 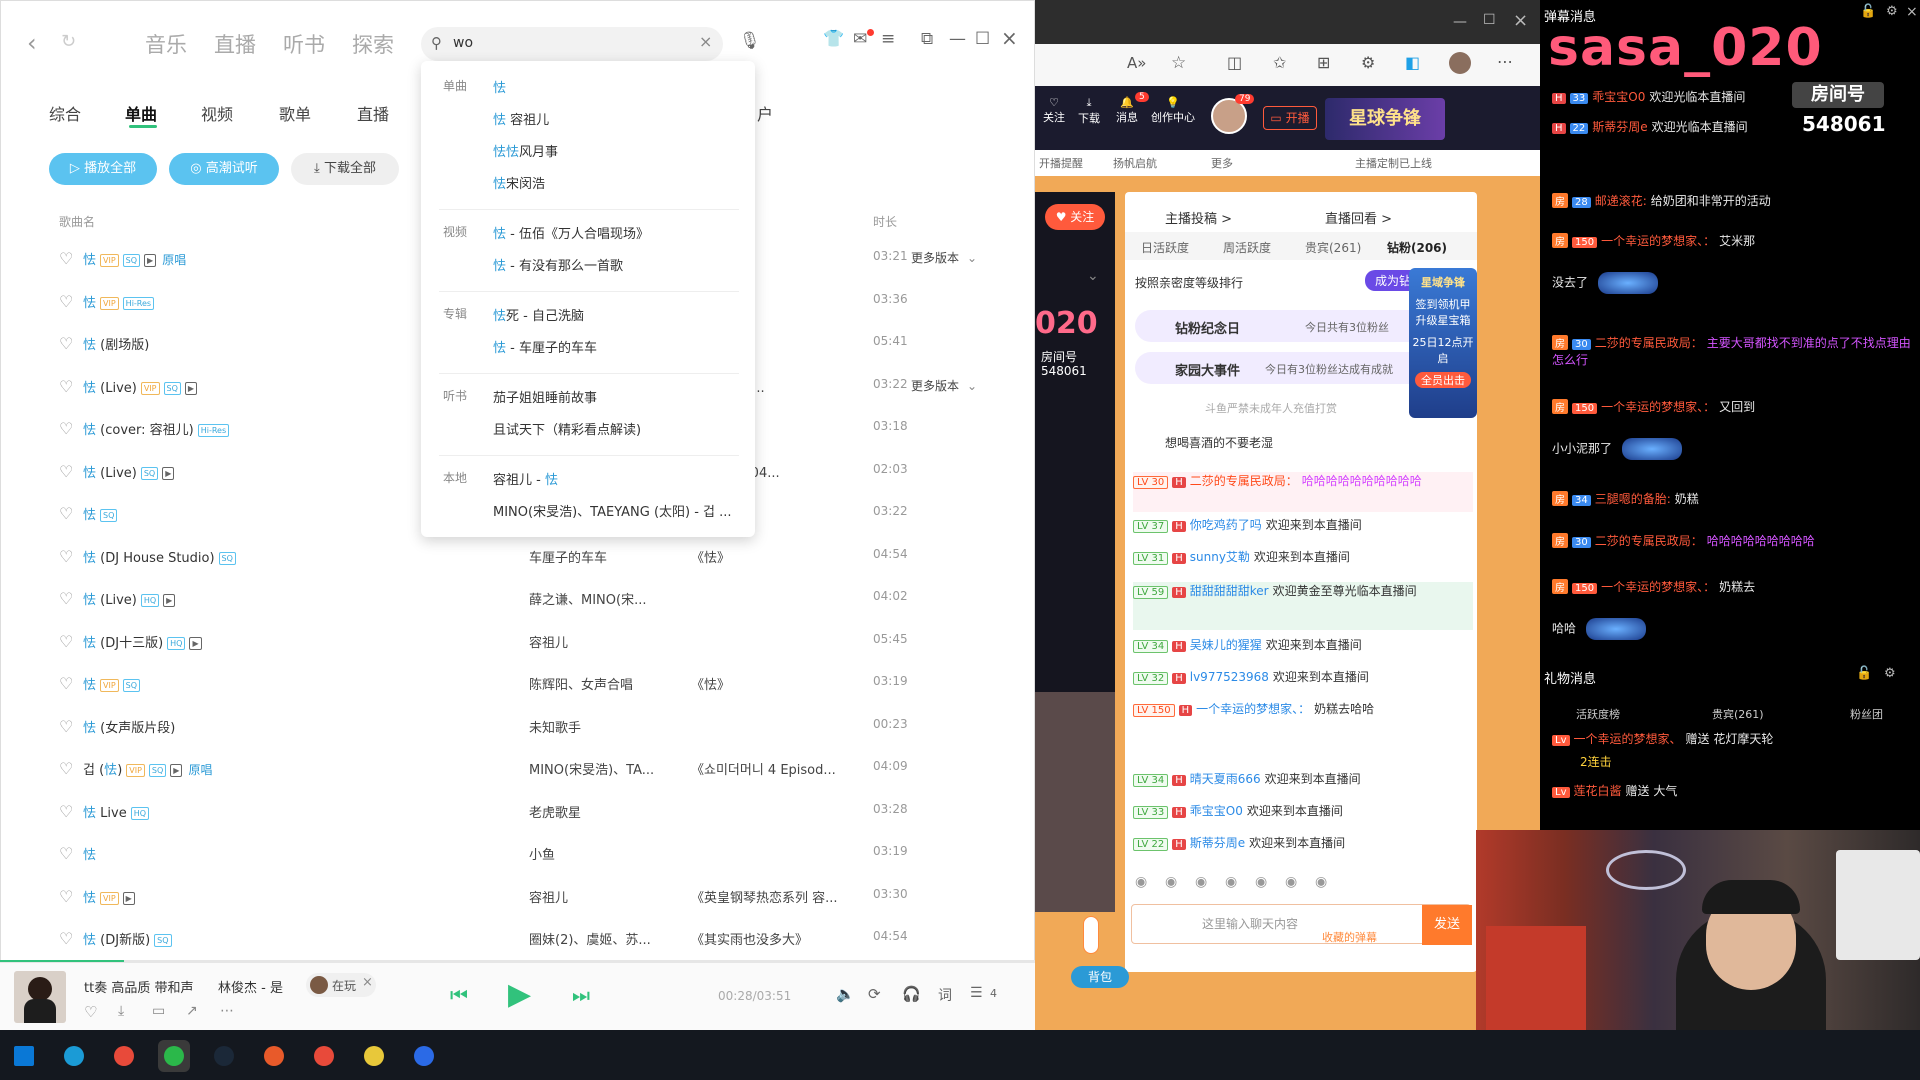 I want to click on tab-all: 综合, so click(x=65, y=113).